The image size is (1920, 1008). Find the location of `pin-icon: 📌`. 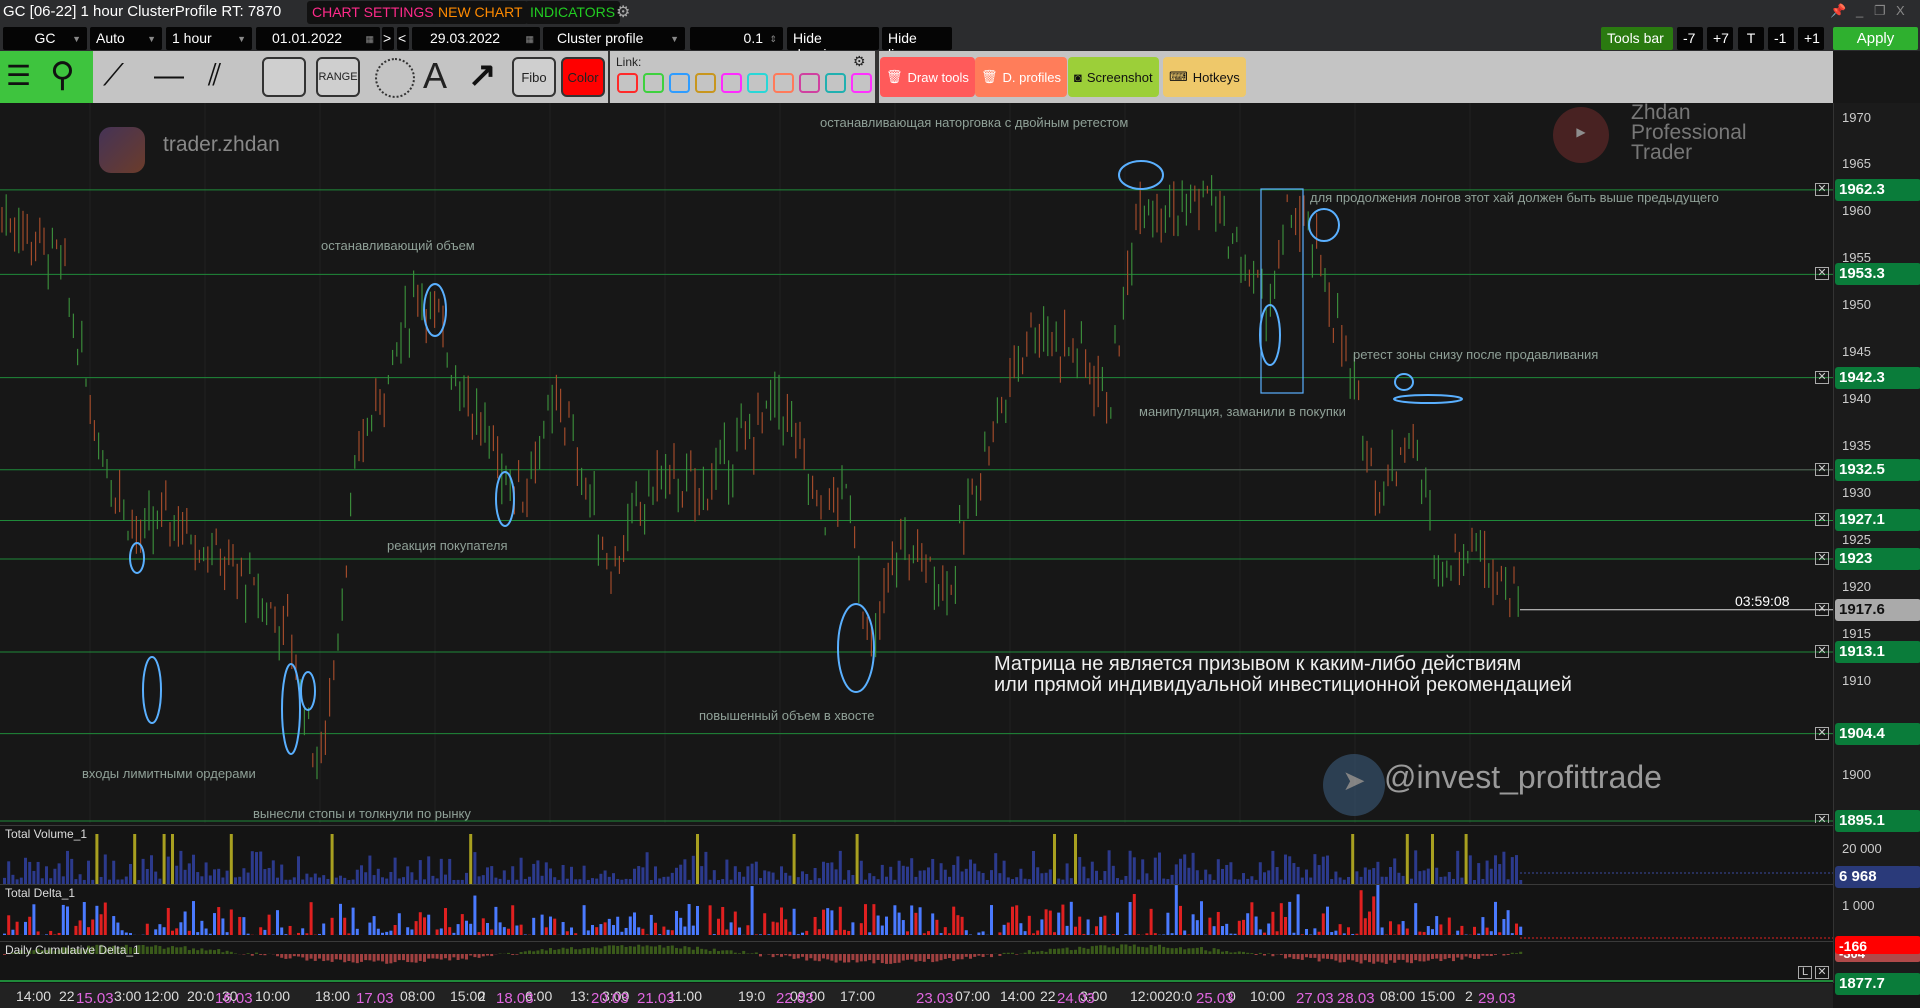

pin-icon: 📌 is located at coordinates (1838, 11).